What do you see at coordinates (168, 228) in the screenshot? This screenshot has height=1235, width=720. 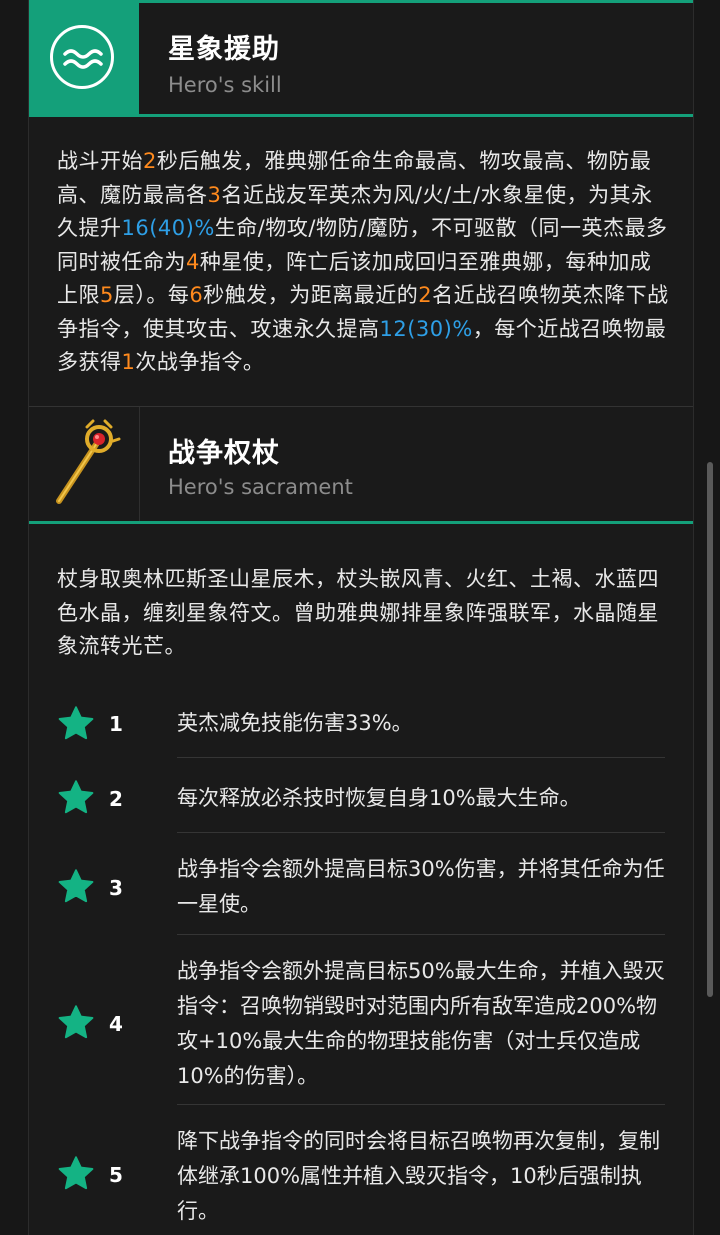 I see `highlight-value: 16(40)%` at bounding box center [168, 228].